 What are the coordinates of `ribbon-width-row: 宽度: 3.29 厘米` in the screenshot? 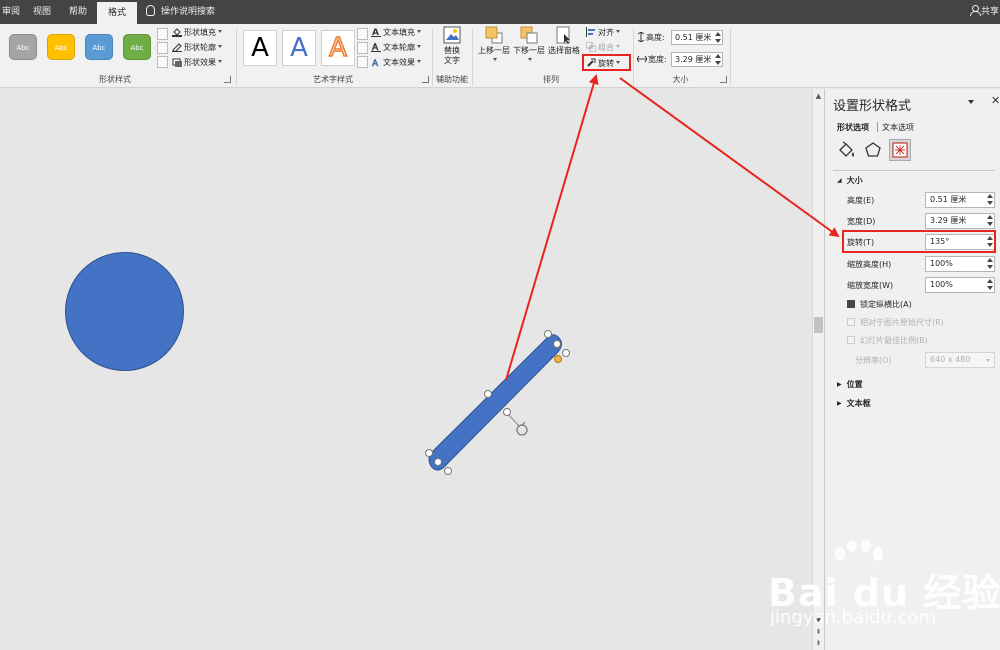 It's located at (684, 60).